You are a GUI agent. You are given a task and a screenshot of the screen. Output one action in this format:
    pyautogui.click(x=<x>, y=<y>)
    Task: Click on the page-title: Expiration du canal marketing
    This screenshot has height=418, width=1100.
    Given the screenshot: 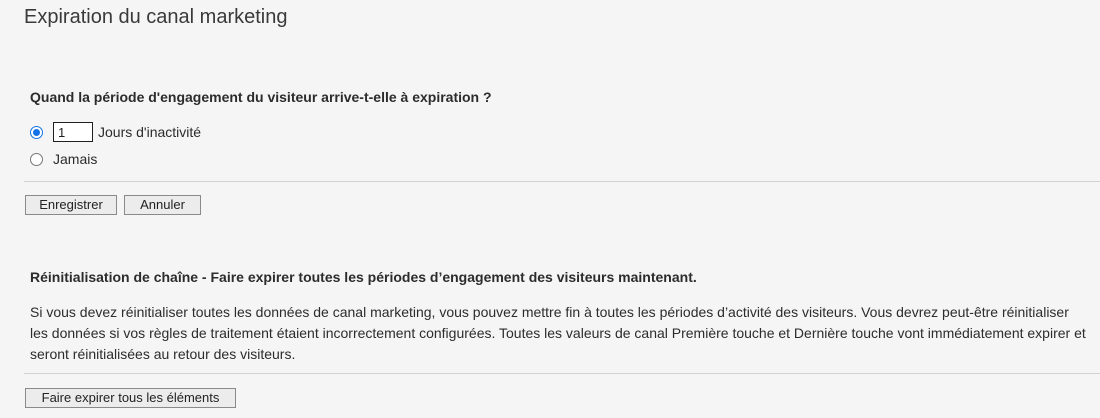 What is the action you would take?
    pyautogui.click(x=156, y=17)
    